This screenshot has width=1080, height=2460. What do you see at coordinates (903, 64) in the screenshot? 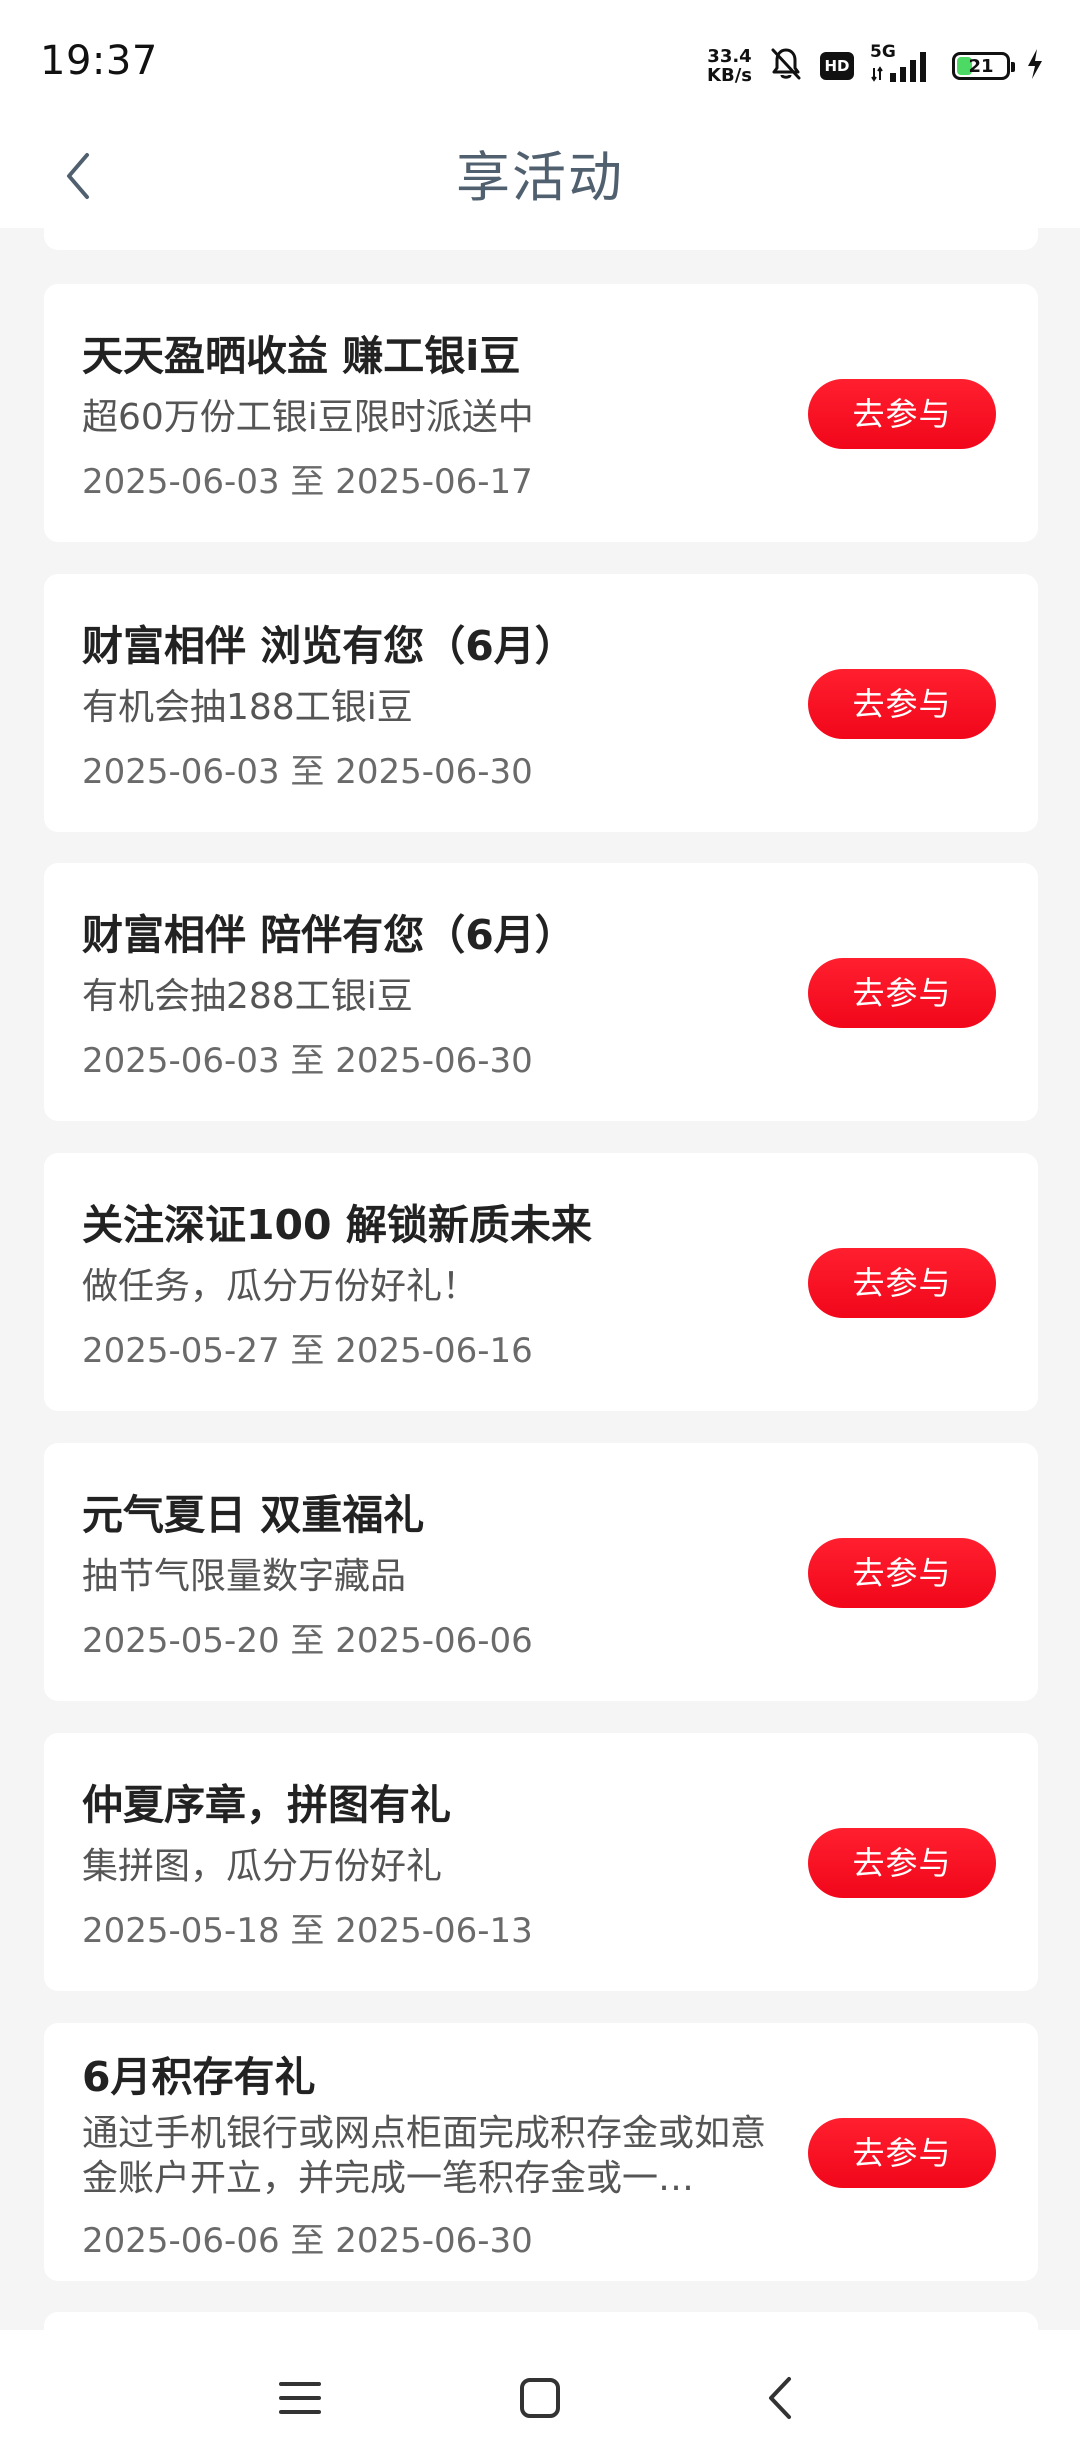
I see `signal-icon: 5G` at bounding box center [903, 64].